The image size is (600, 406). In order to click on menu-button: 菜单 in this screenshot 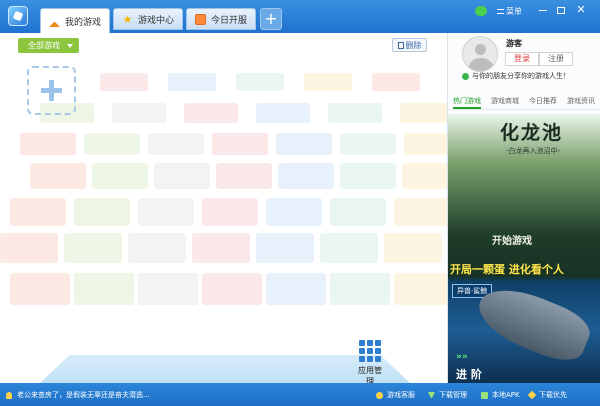, I will do `click(513, 11)`.